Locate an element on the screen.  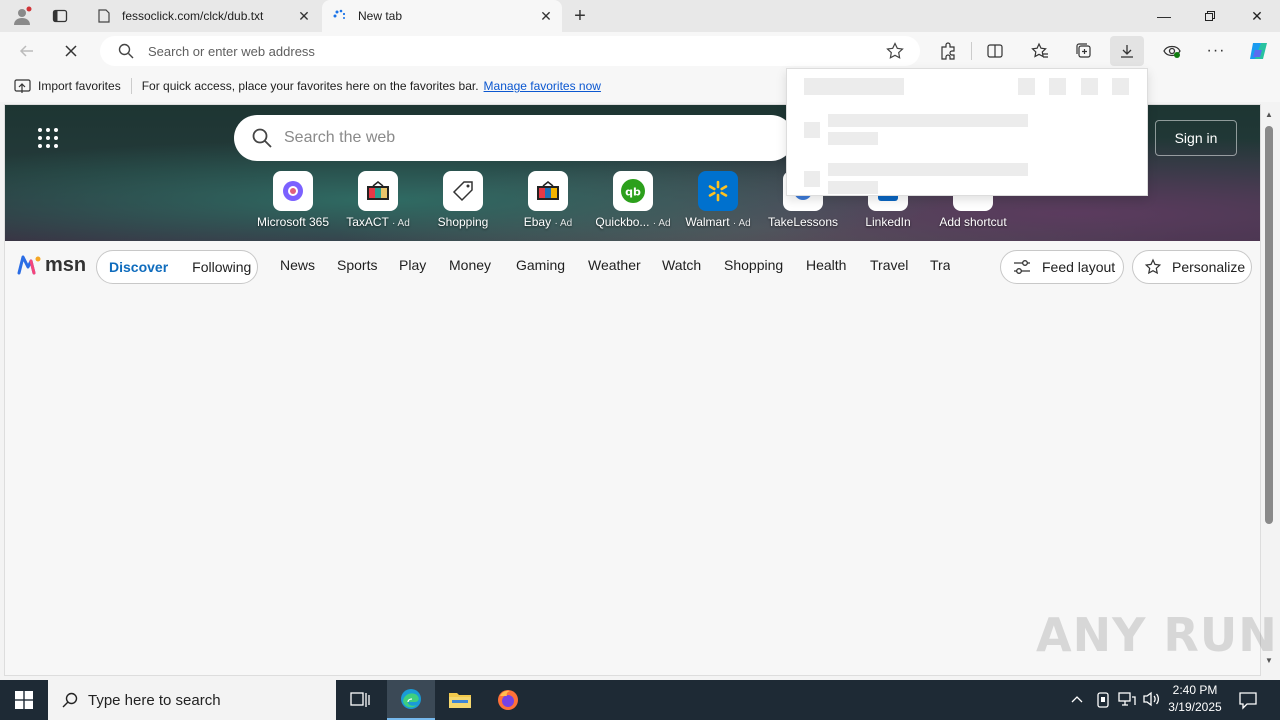
stop-loading-icon is located at coordinates (71, 51).